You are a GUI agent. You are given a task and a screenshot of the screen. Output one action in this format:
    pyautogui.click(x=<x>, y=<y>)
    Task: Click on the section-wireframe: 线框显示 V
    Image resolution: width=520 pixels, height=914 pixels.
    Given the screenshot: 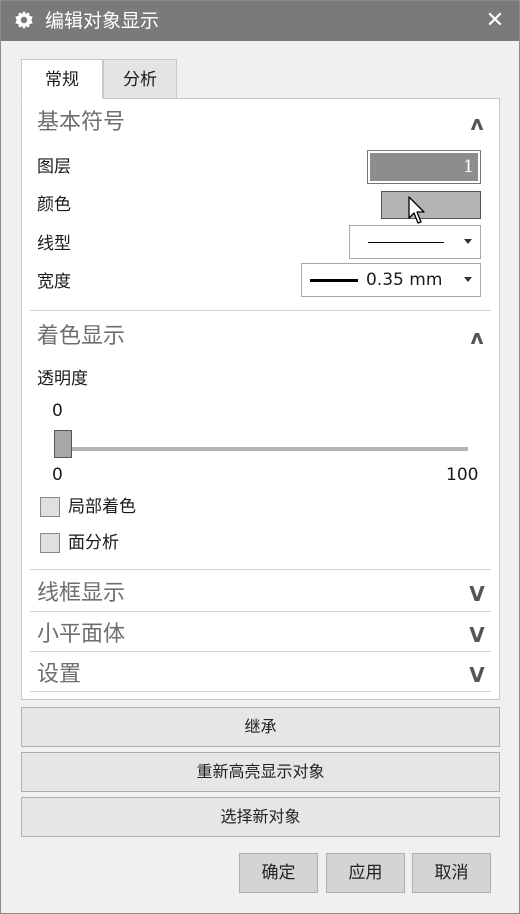 What is the action you would take?
    pyautogui.click(x=260, y=594)
    